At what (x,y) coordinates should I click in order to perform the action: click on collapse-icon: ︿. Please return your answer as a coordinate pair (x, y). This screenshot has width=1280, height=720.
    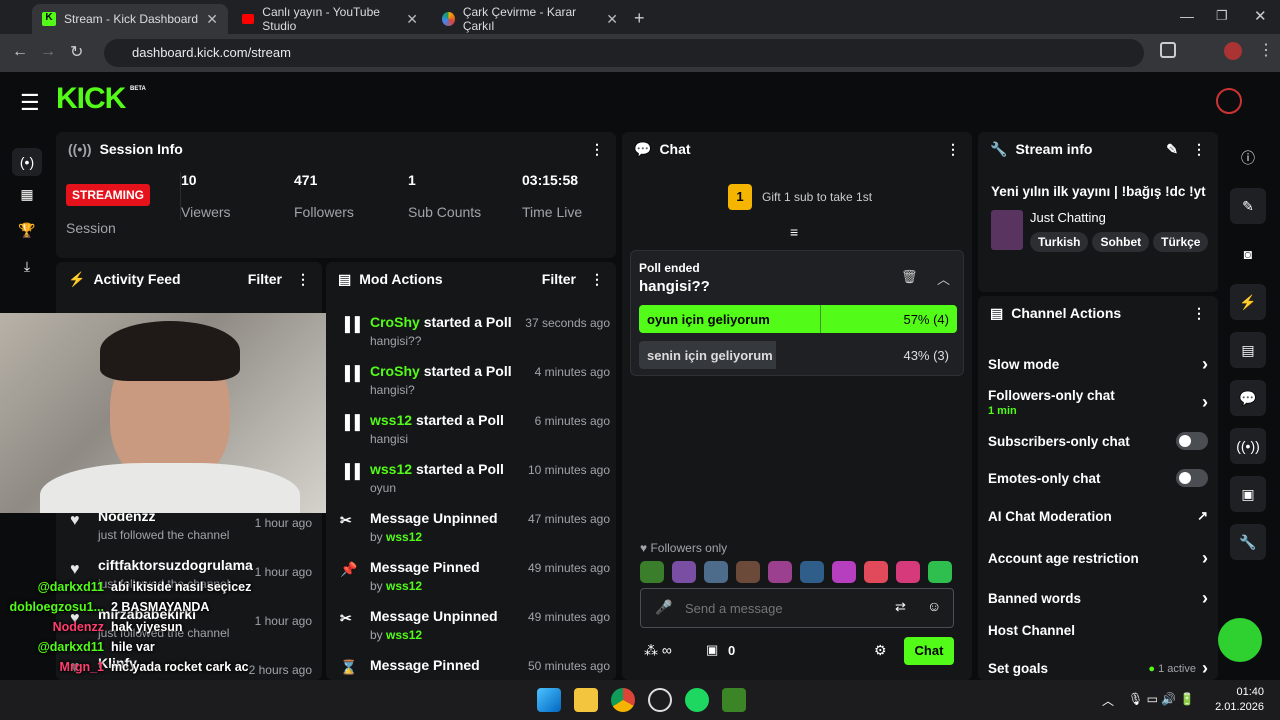
    Looking at the image, I should click on (943, 278).